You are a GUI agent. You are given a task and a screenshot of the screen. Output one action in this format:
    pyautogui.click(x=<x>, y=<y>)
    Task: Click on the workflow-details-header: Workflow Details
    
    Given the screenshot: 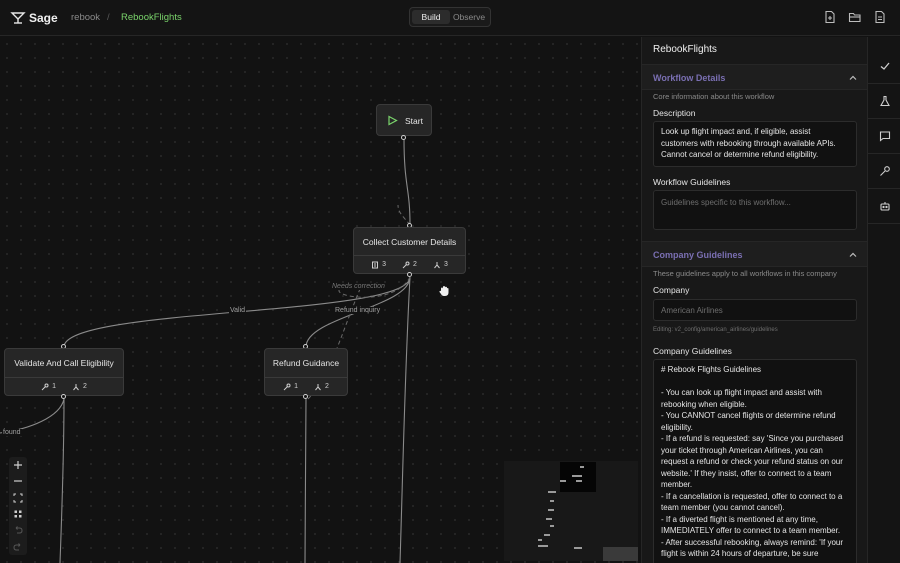 What is the action you would take?
    pyautogui.click(x=754, y=77)
    